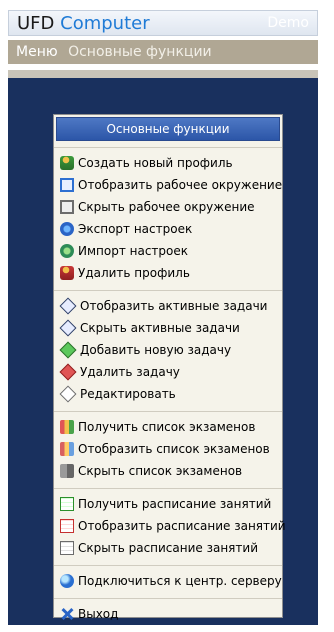  I want to click on tasks-hide-icon, so click(68, 328).